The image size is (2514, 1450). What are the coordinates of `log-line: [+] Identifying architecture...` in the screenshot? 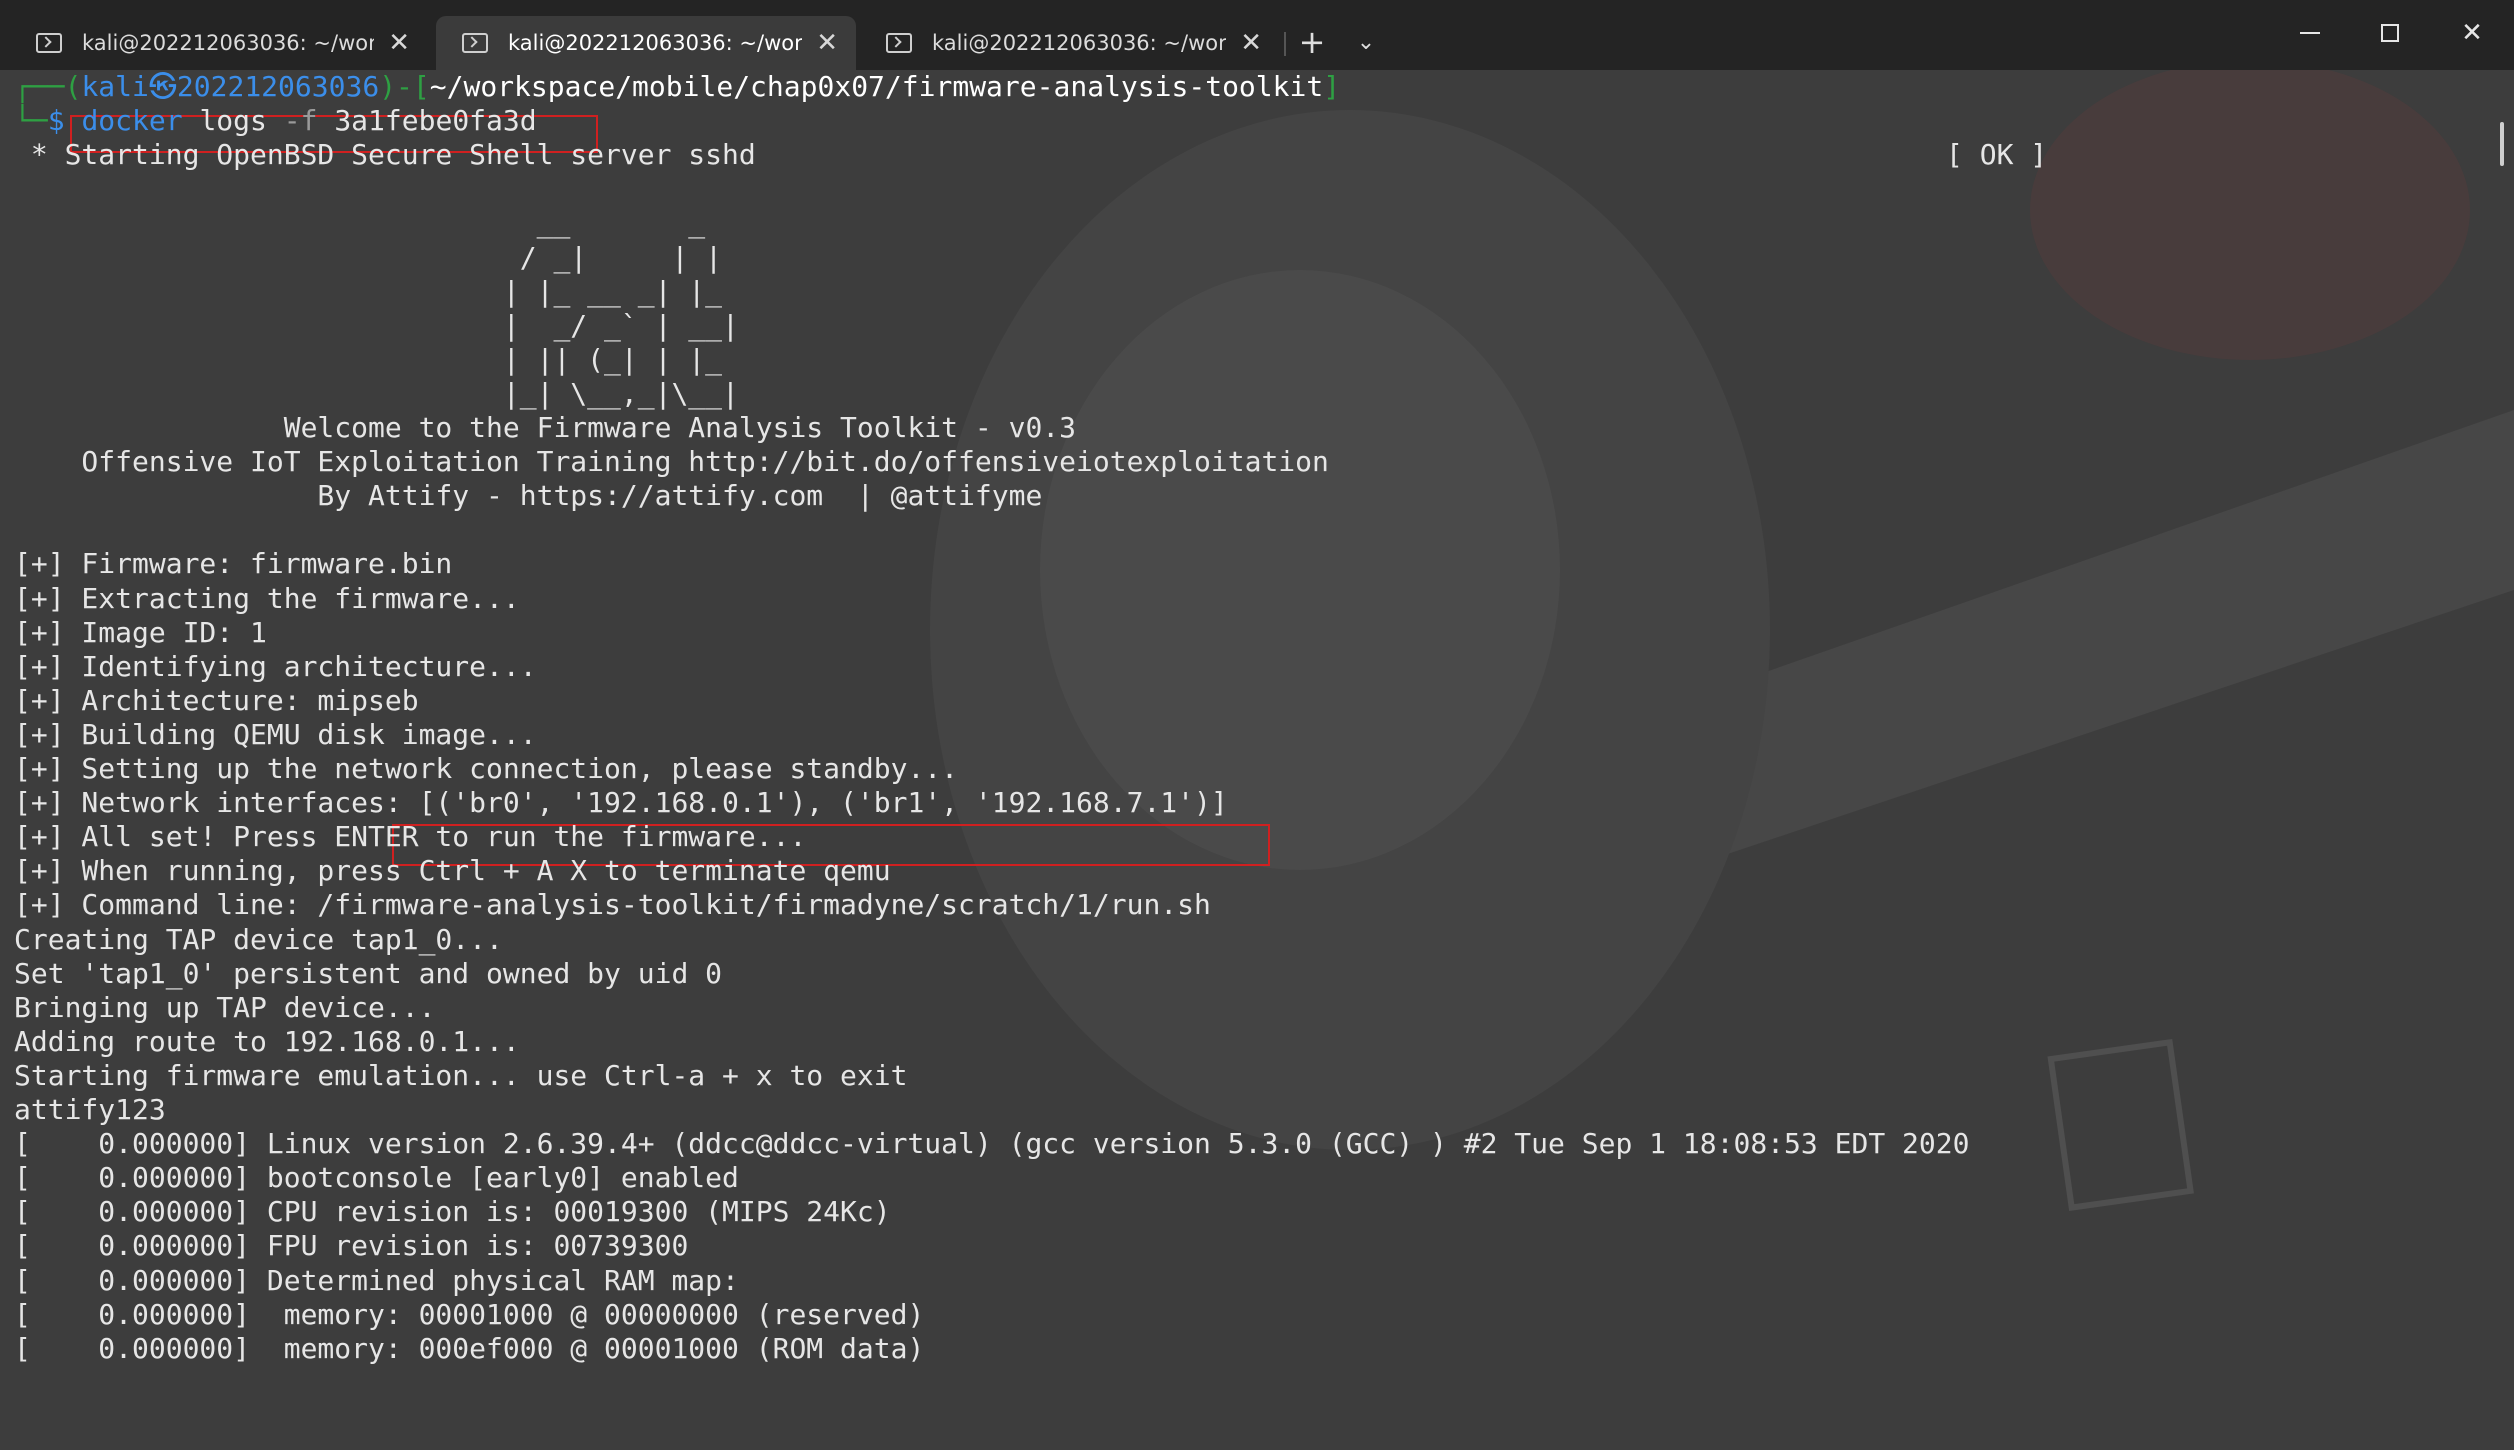 It's located at (275, 667).